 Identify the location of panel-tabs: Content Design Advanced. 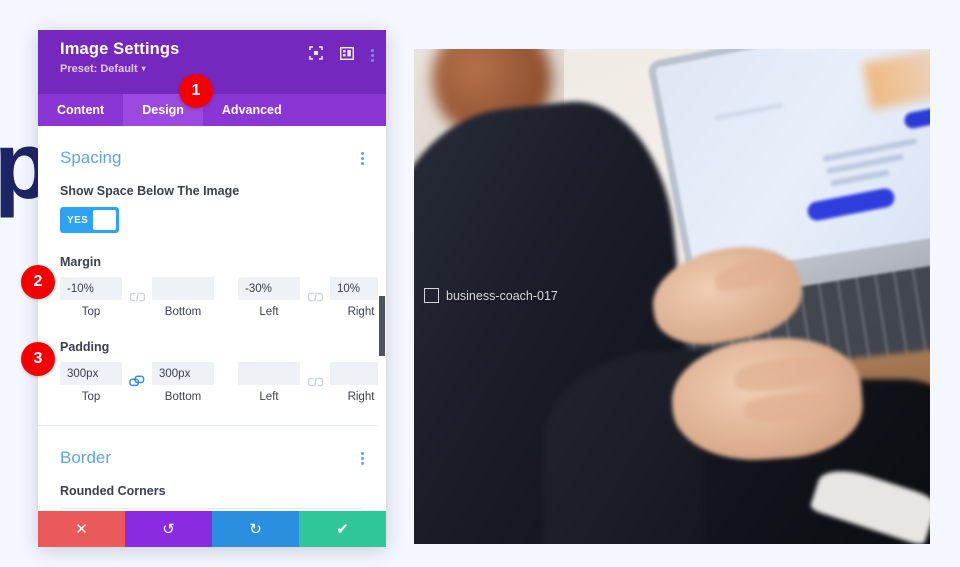
(212, 110).